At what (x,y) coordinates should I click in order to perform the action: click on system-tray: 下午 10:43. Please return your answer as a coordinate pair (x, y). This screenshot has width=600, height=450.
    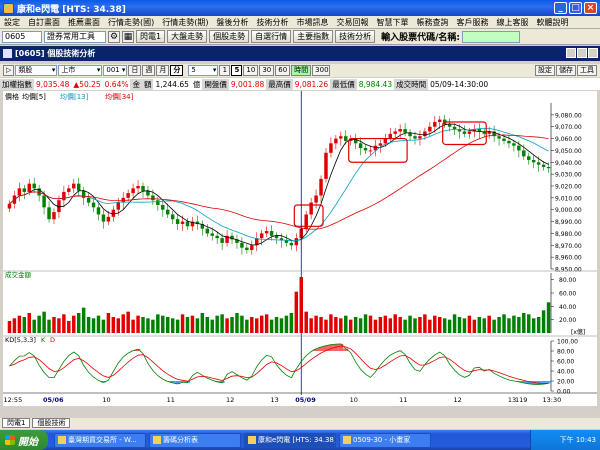
    Looking at the image, I should click on (565, 440).